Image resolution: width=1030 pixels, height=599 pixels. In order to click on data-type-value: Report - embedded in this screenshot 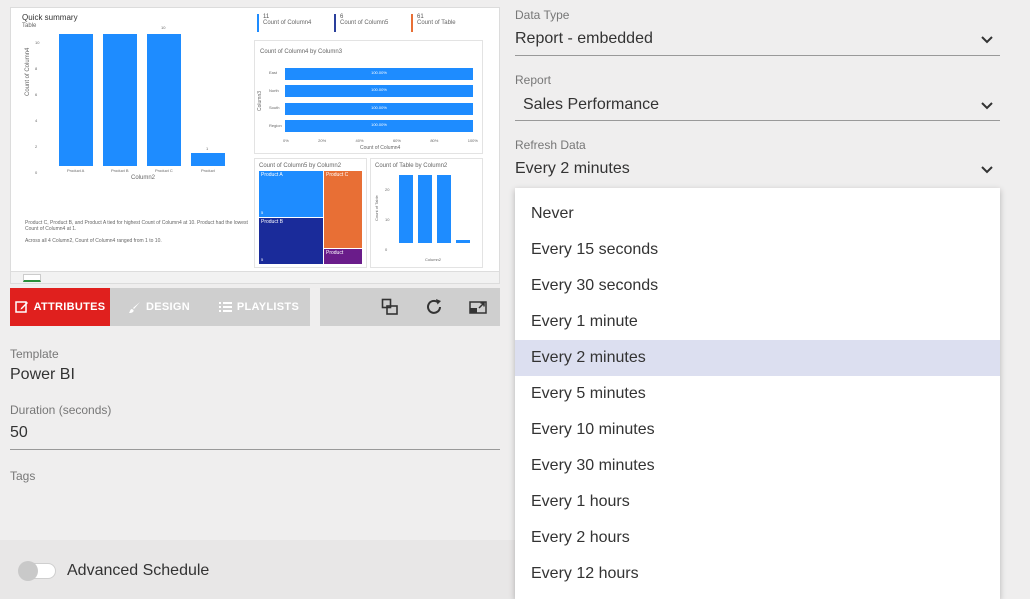, I will do `click(584, 38)`.